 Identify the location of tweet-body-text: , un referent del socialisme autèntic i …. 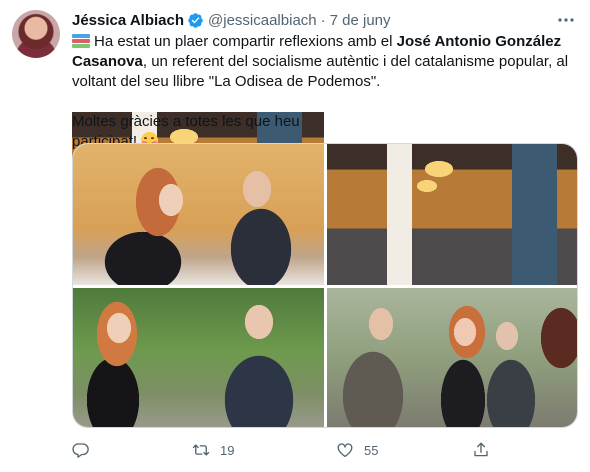
(320, 71).